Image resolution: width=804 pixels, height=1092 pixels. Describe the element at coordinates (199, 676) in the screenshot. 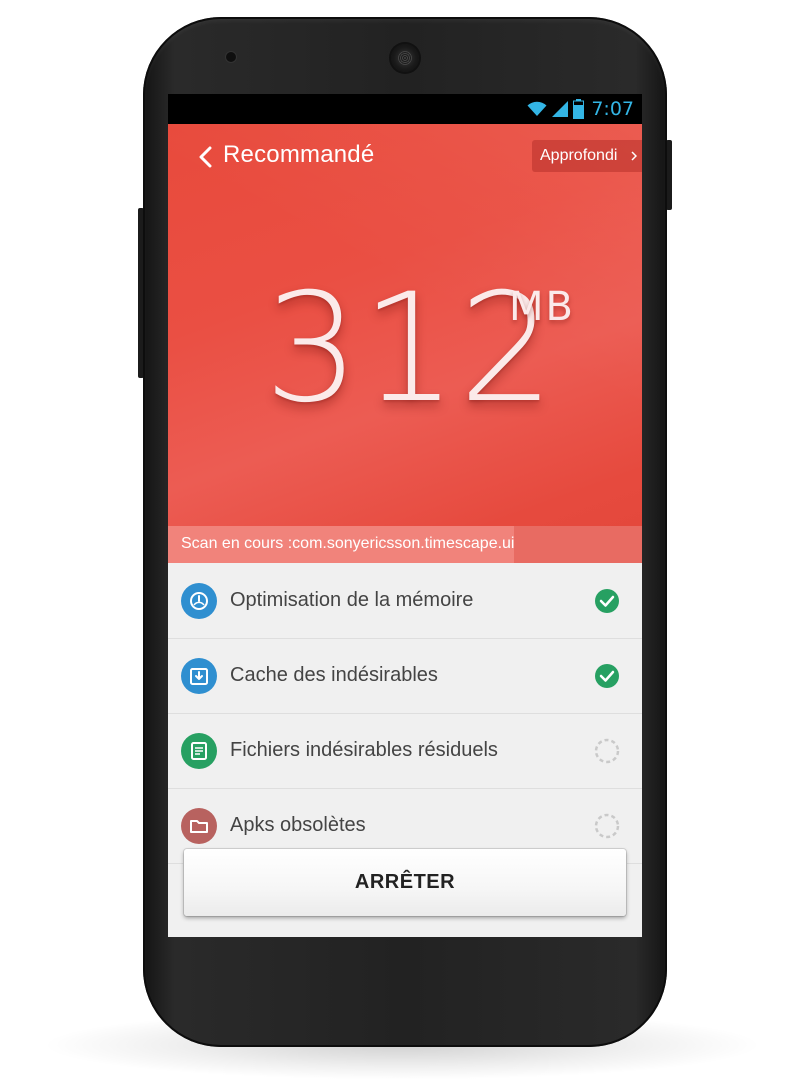

I see `cache-download-icon` at that location.